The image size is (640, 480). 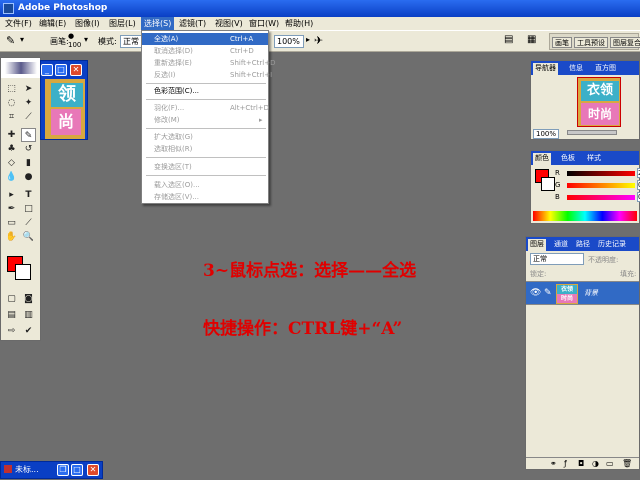 I want to click on tab-swatches: 色板, so click(x=568, y=159).